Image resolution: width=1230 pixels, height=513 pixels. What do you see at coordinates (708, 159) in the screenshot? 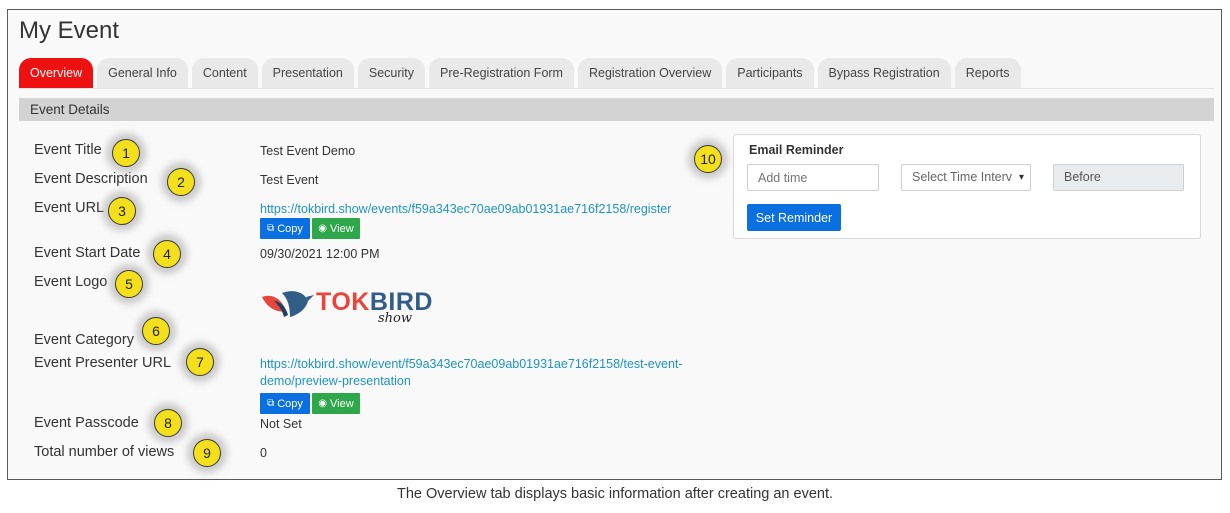
I see `callout-badge-10: 10` at bounding box center [708, 159].